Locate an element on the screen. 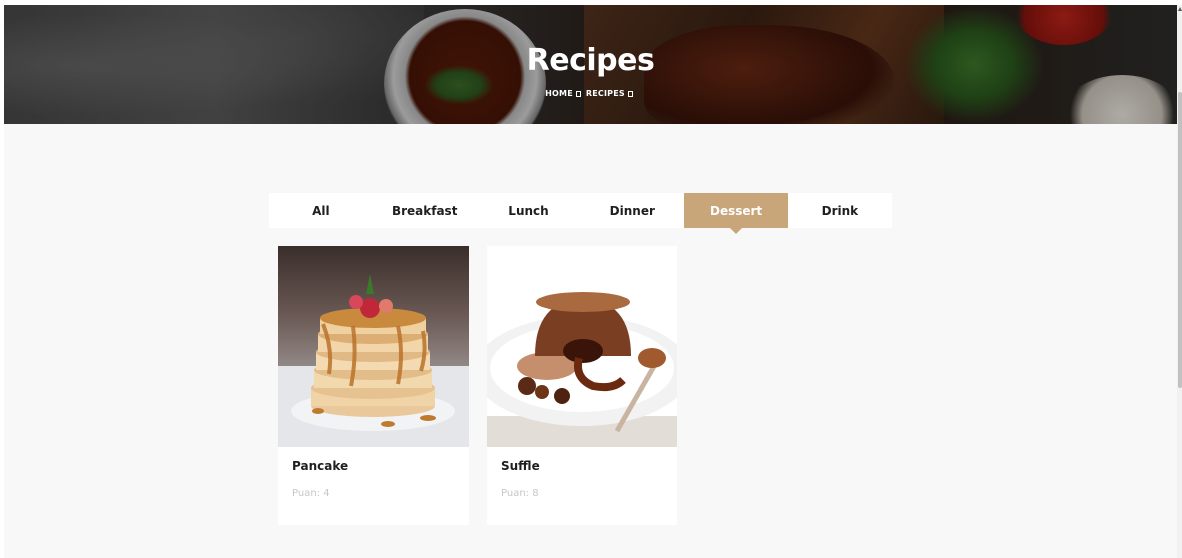  page-title: Recipes is located at coordinates (590, 60).